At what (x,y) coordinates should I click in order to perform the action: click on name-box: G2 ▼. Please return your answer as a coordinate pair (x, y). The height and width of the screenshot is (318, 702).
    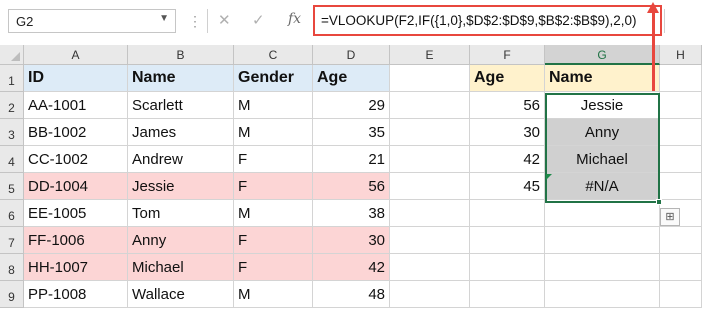
    Looking at the image, I should click on (92, 21).